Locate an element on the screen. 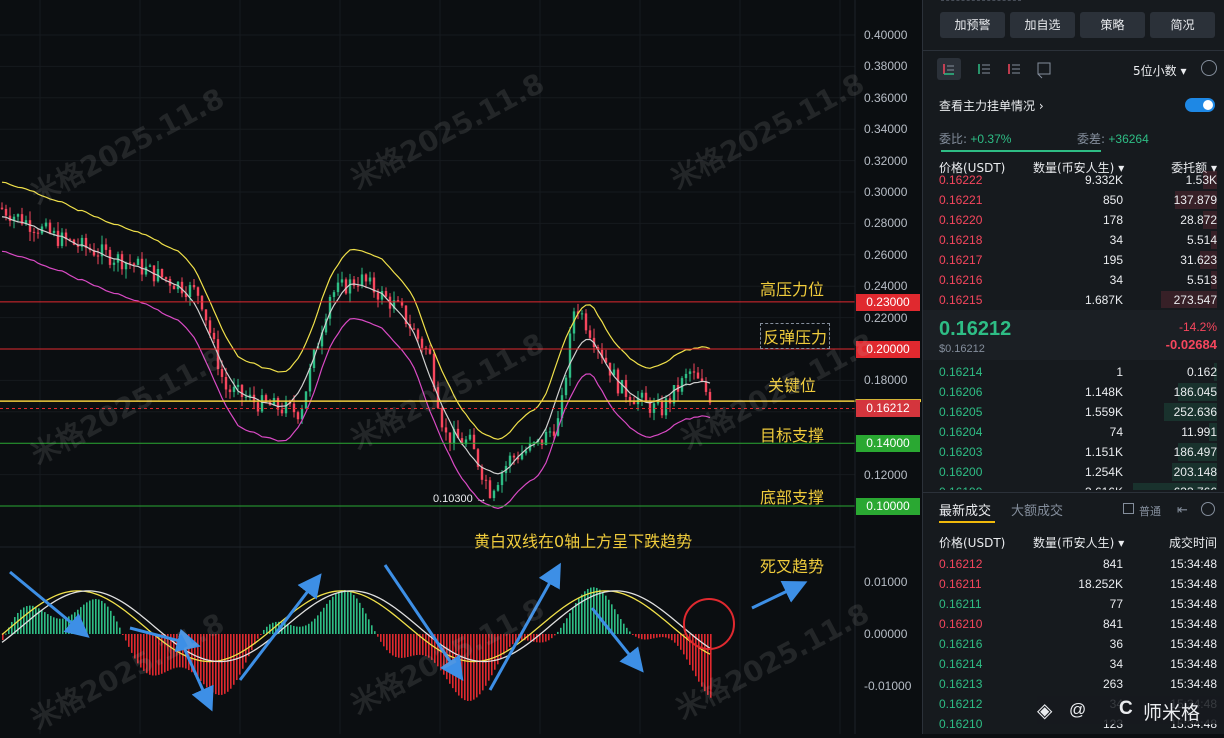  trades-qty-dropdown: 数量(币安人生) ▾ is located at coordinates (1078, 542).